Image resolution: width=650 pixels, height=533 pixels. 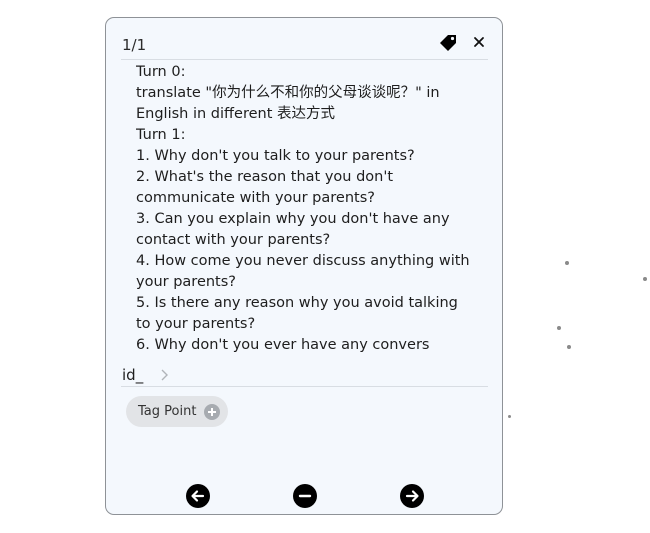 I want to click on text-line: Turn 0:, so click(x=161, y=72).